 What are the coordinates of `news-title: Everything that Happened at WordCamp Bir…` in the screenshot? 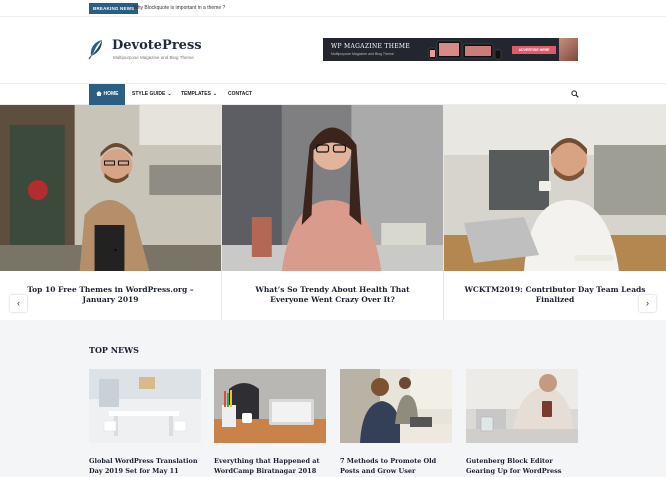 It's located at (270, 466).